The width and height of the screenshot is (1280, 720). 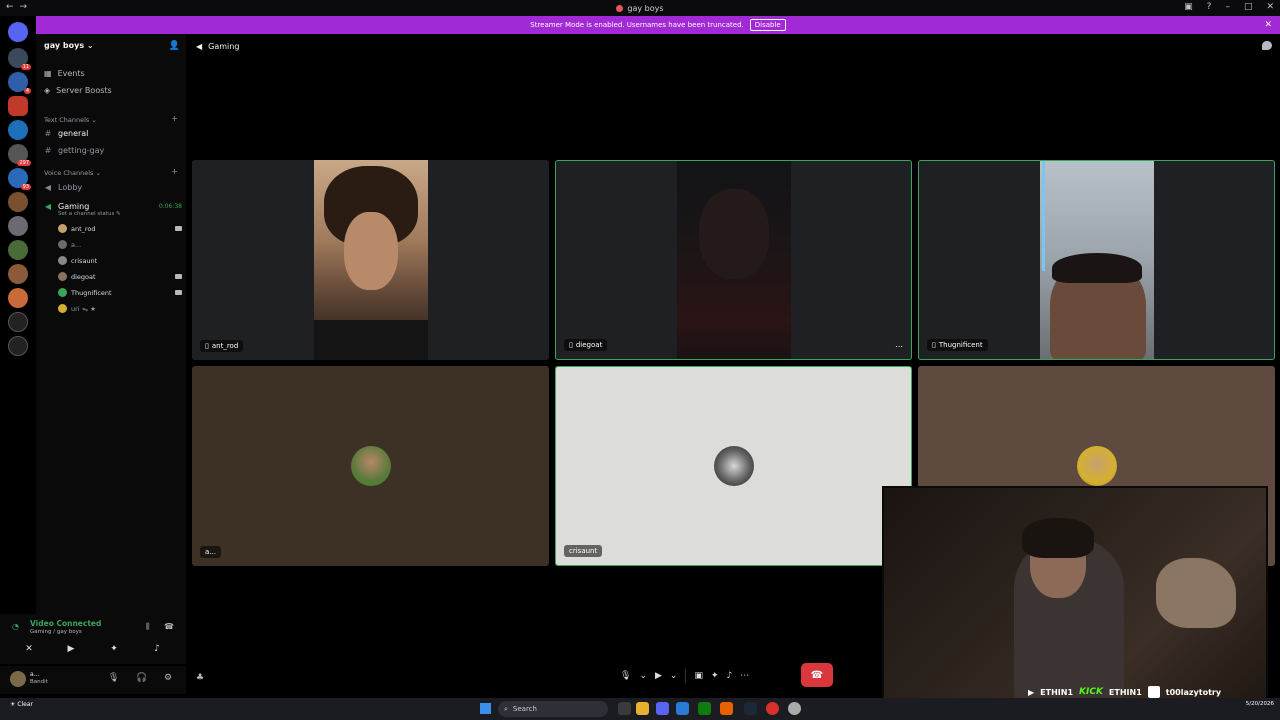 What do you see at coordinates (56, 632) in the screenshot?
I see `call-location: Gaming / gay boys` at bounding box center [56, 632].